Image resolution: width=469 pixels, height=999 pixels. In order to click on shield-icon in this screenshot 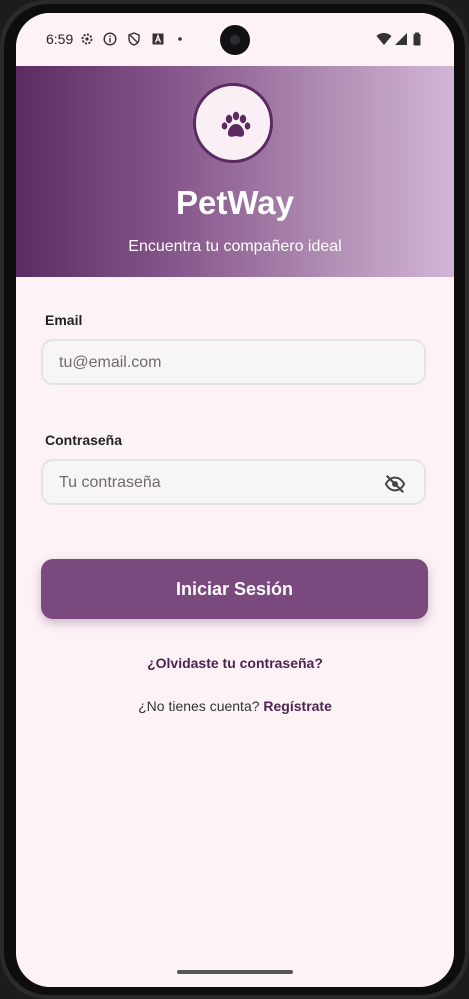, I will do `click(134, 39)`.